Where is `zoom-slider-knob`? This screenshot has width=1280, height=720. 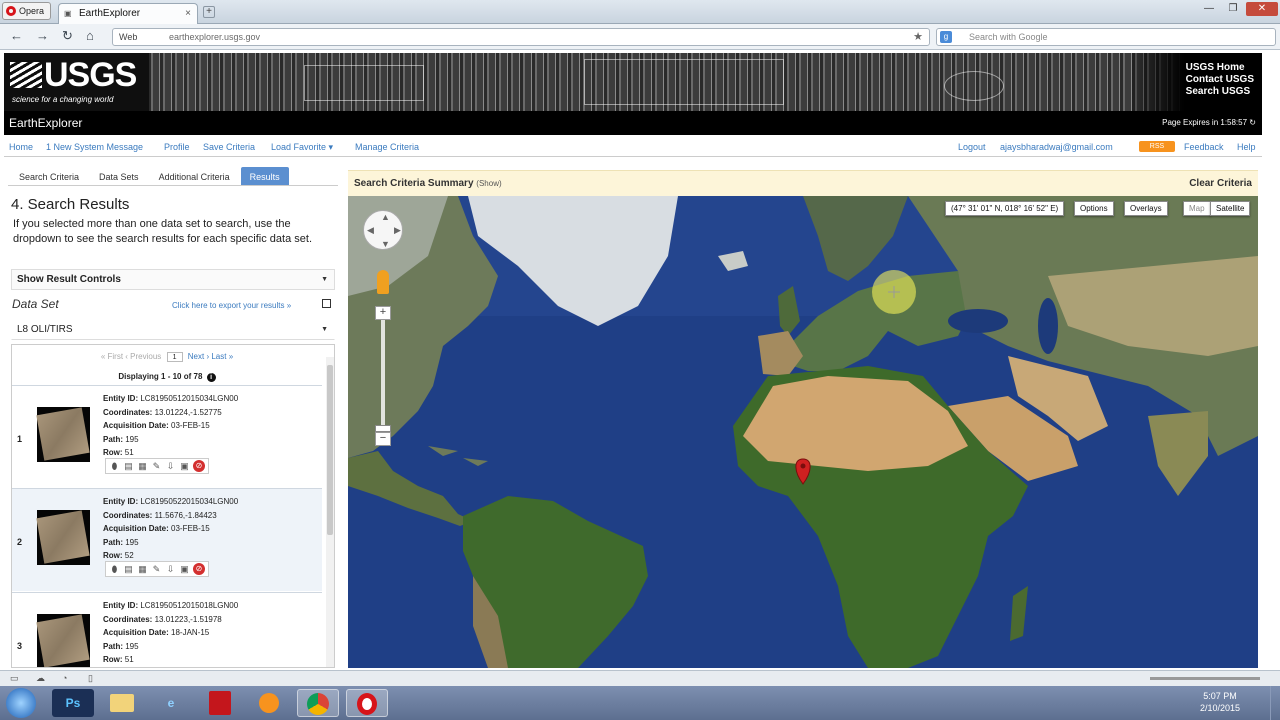 zoom-slider-knob is located at coordinates (383, 428).